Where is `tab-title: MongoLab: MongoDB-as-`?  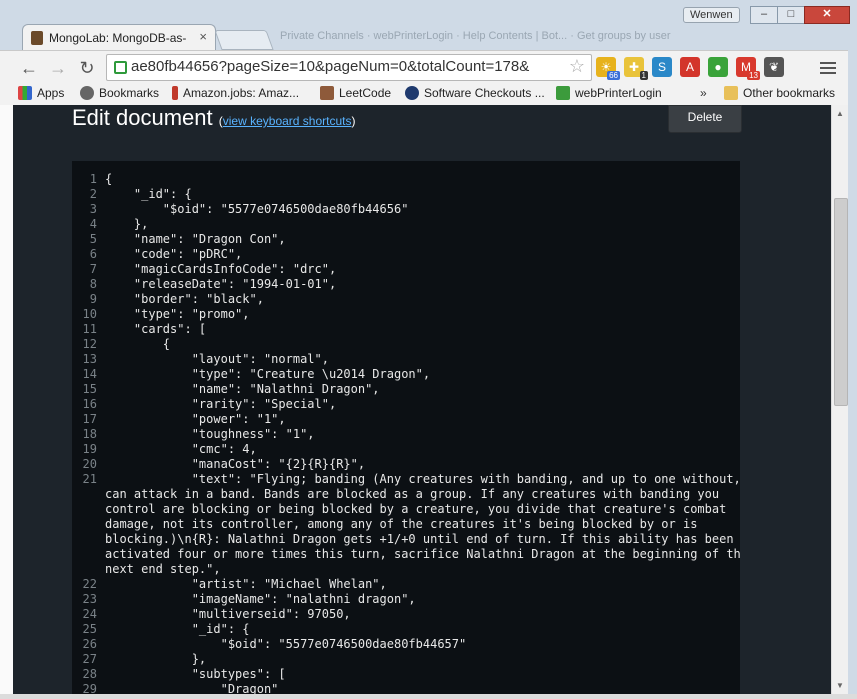 tab-title: MongoLab: MongoDB-as- is located at coordinates (118, 38).